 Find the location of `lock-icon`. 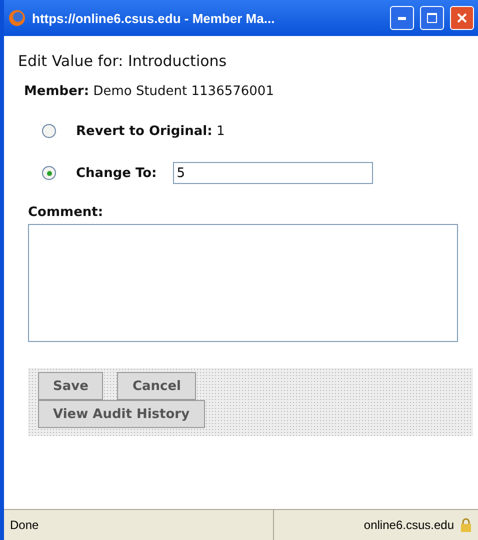

lock-icon is located at coordinates (466, 525).